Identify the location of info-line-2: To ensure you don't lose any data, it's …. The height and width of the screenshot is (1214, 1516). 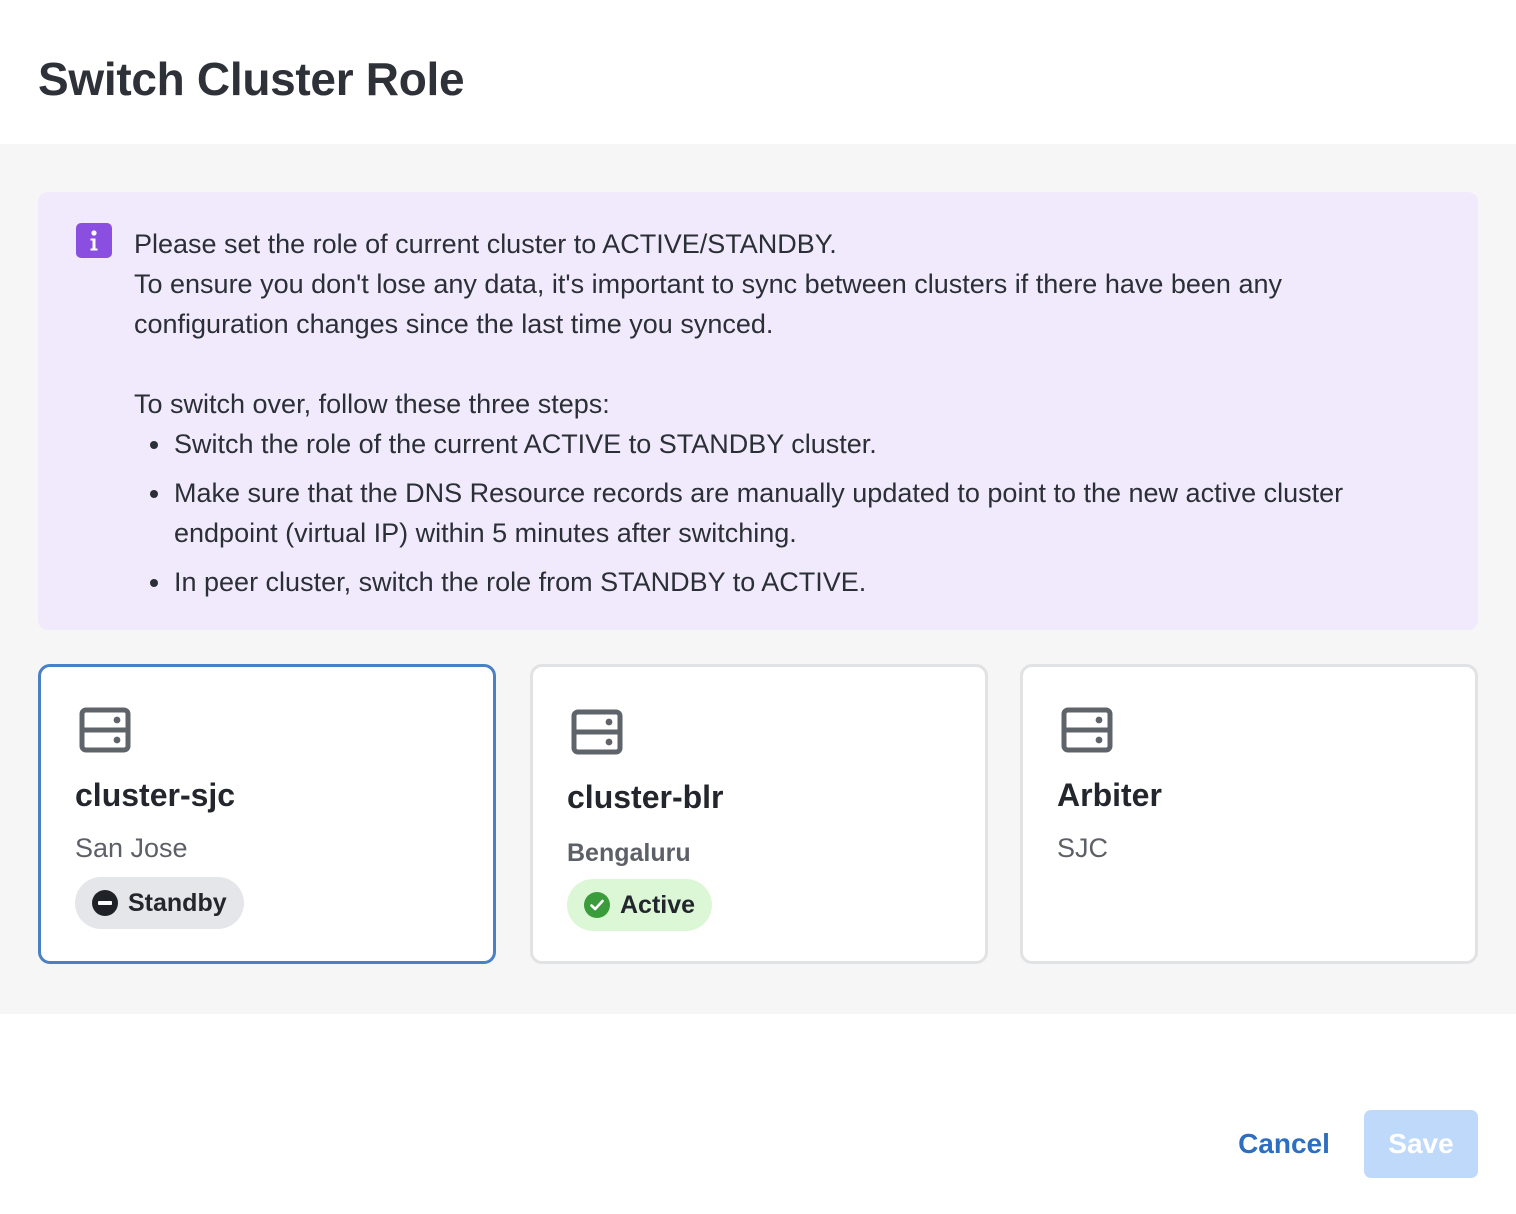
(708, 304).